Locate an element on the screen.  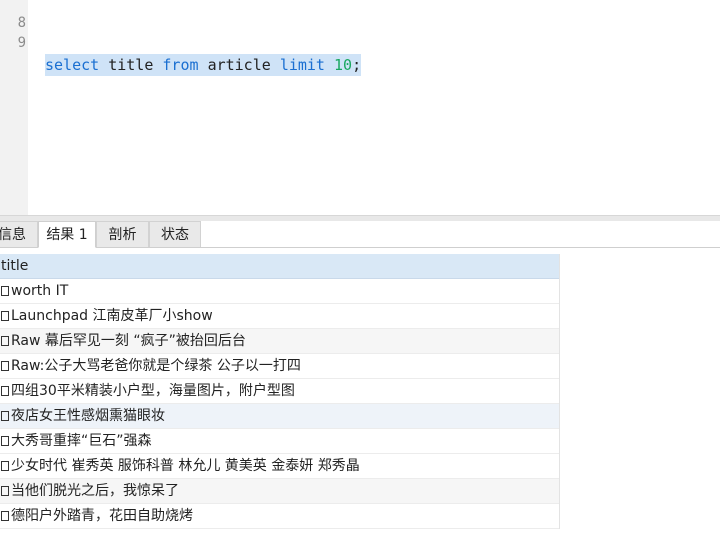
table-row: Raw:公子大骂老爸你就是个绿茶 公子以一打四 is located at coordinates (279, 366).